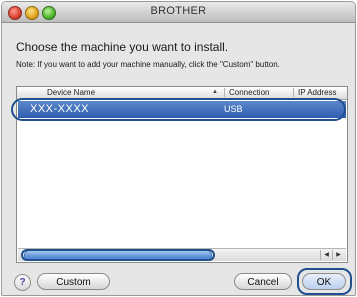  I want to click on sort-ascending-icon: ▲, so click(215, 92).